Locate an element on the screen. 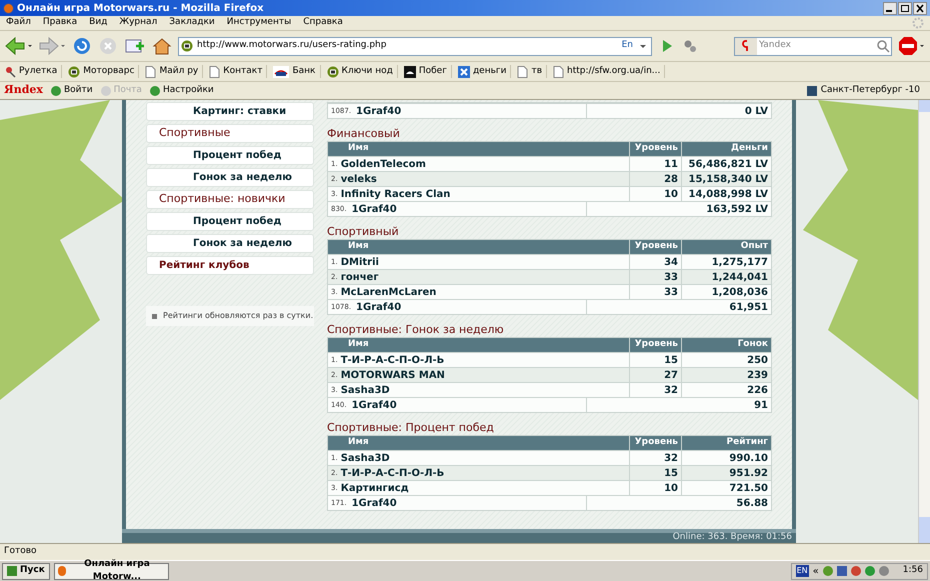 Image resolution: width=930 pixels, height=581 pixels. bookmark-item: Контакт is located at coordinates (238, 71).